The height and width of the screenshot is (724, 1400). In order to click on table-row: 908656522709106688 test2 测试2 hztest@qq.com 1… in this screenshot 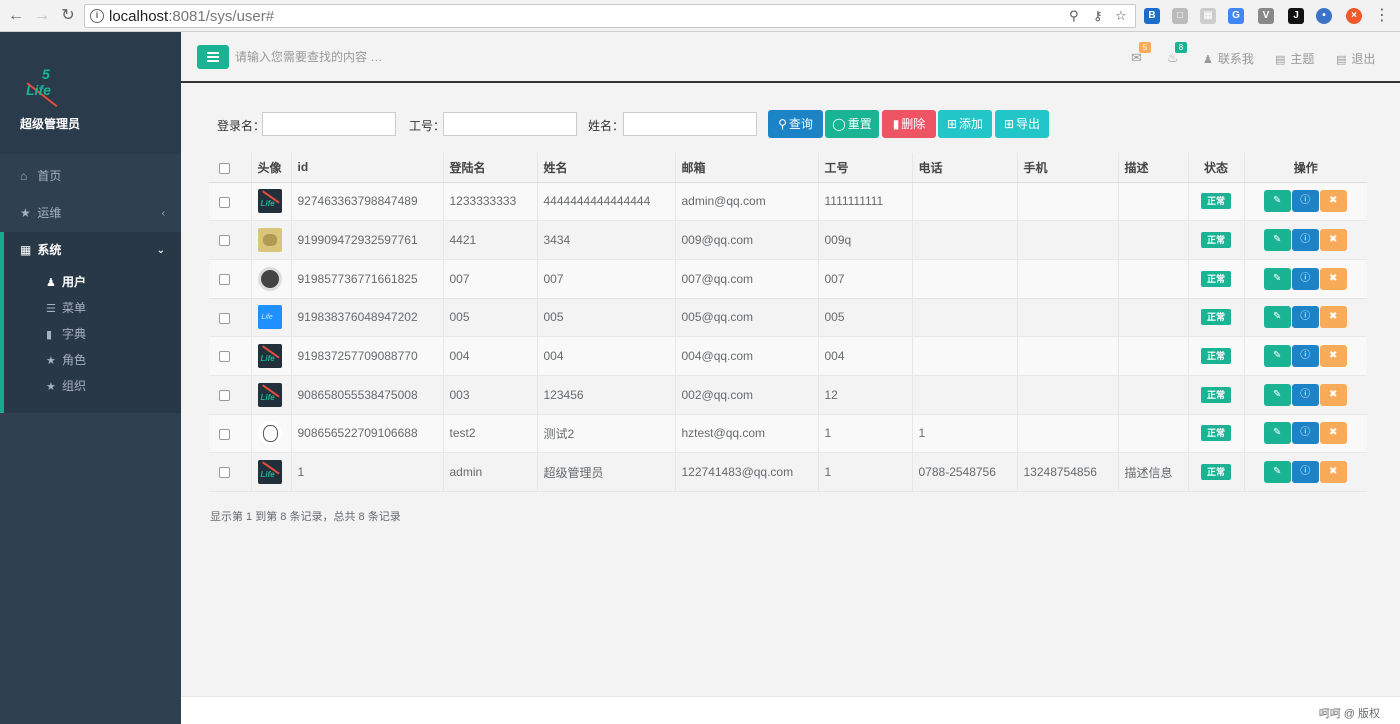, I will do `click(788, 434)`.